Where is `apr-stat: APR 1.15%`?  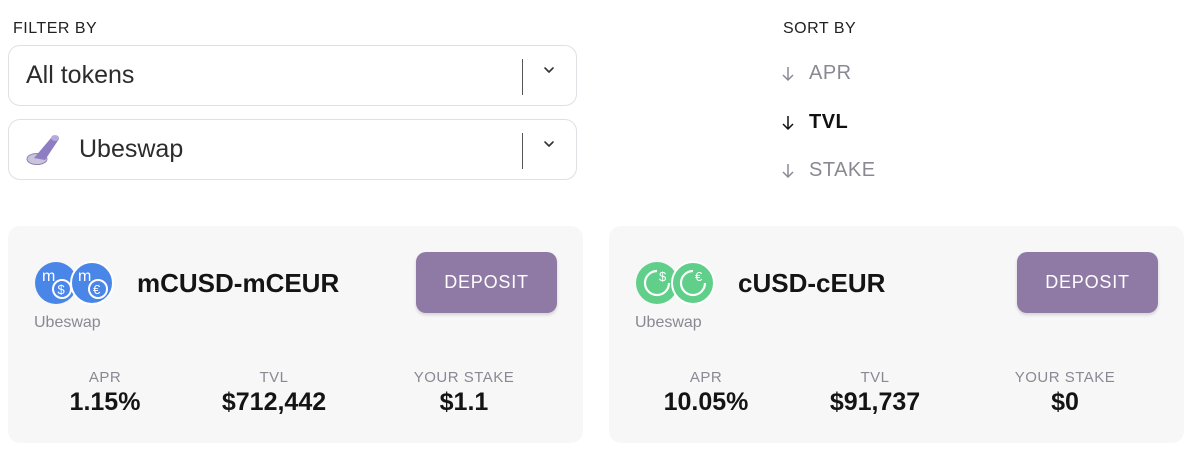 apr-stat: APR 1.15% is located at coordinates (105, 393).